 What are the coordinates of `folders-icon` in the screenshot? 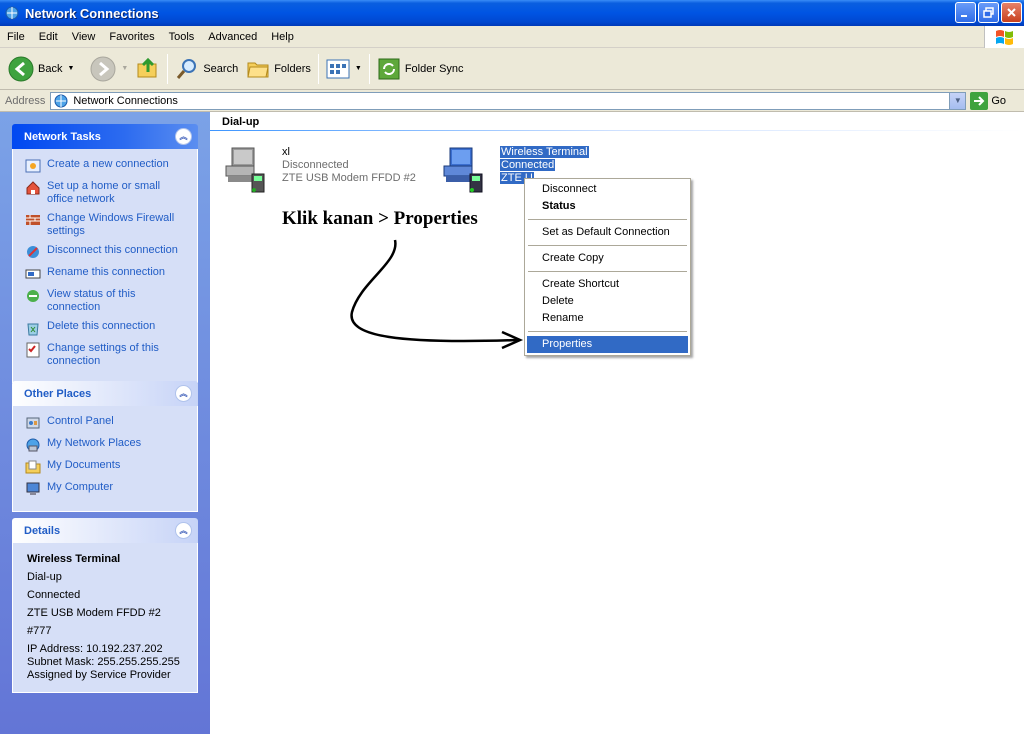 It's located at (258, 69).